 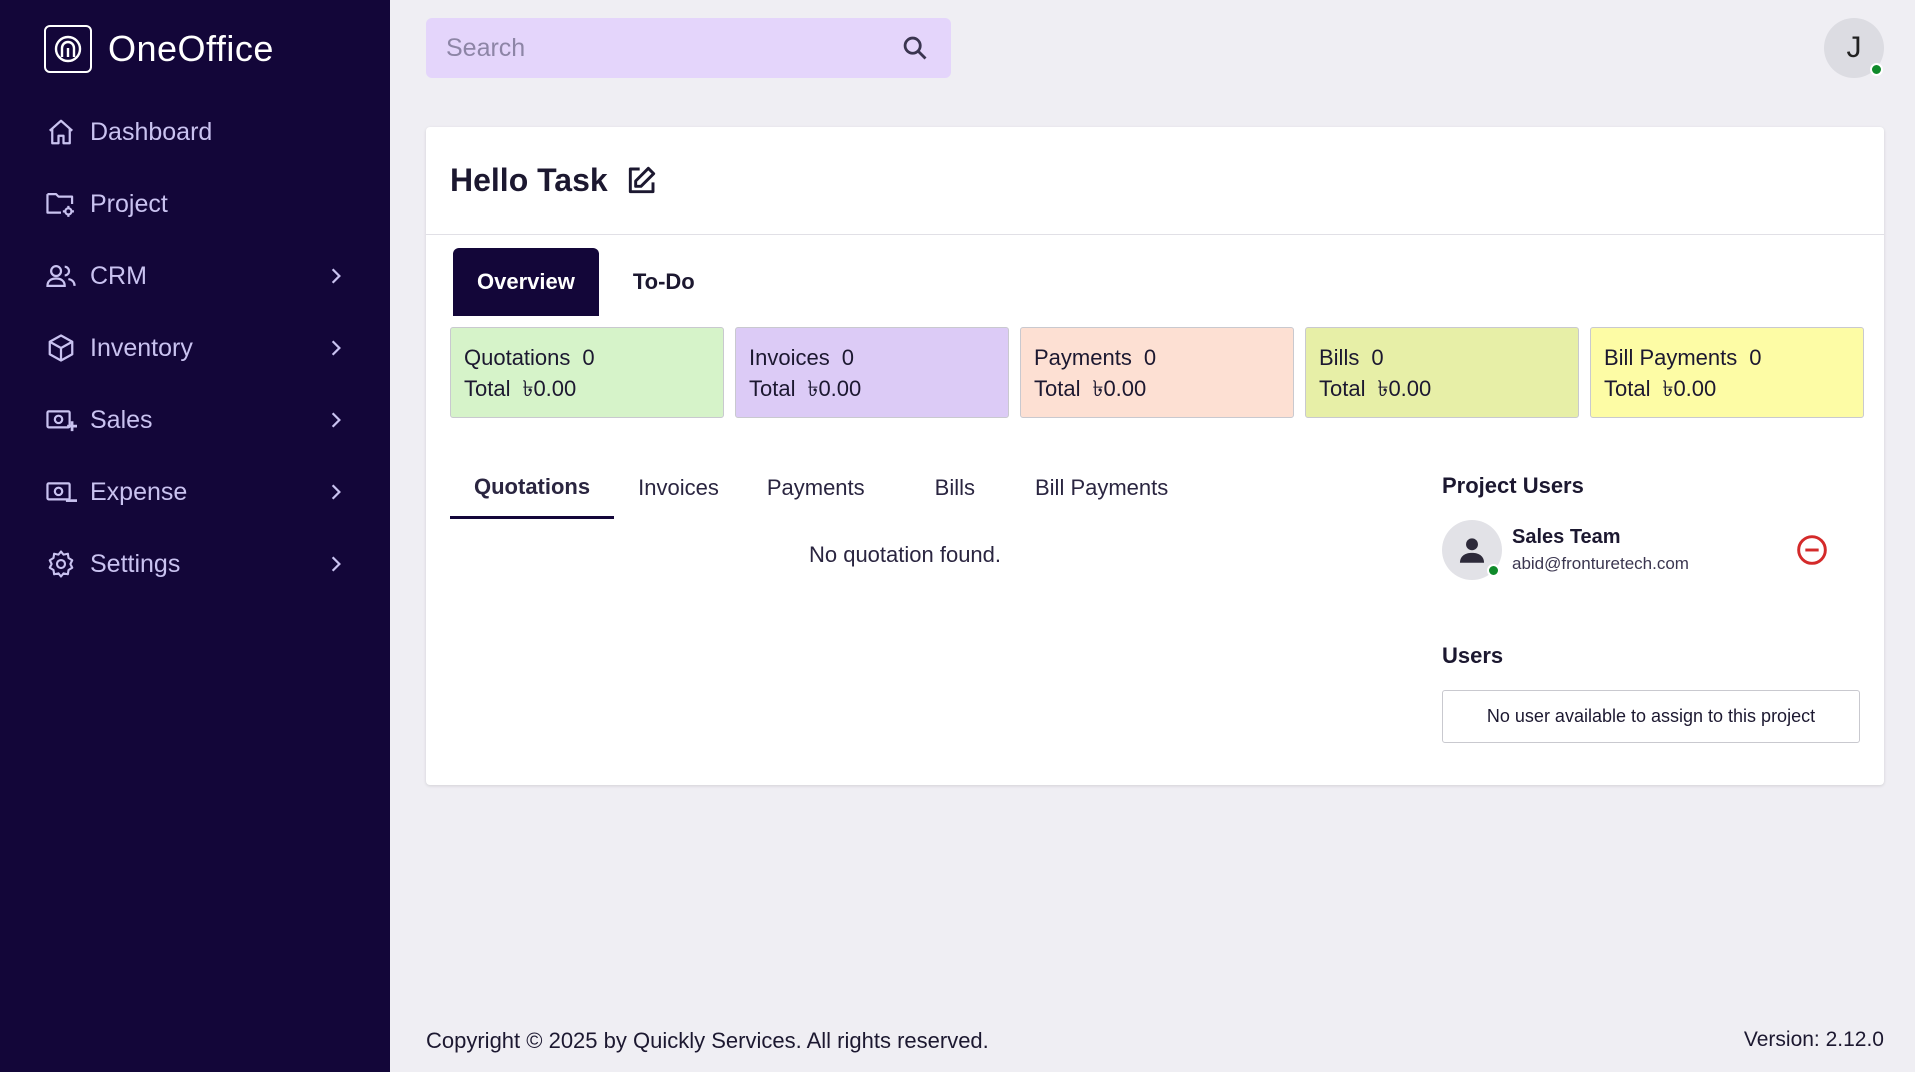 I want to click on sidebar-item-dashboard: Dashboard, so click(x=195, y=132).